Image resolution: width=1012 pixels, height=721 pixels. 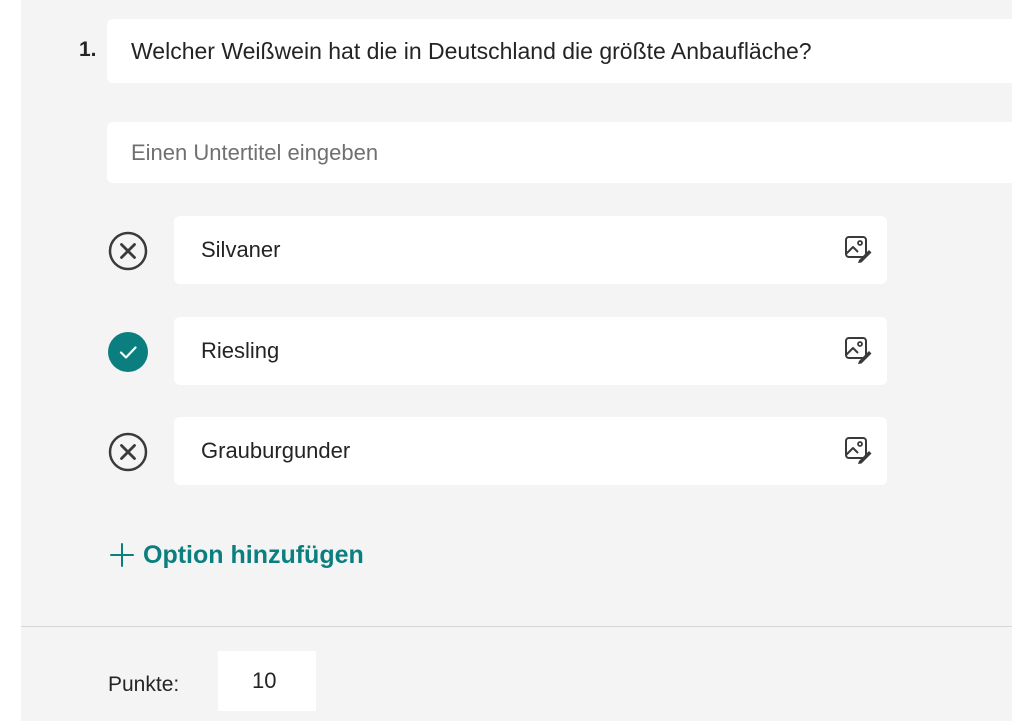 I want to click on subtitle-input: Einen Untertitel eingeben, so click(x=559, y=152).